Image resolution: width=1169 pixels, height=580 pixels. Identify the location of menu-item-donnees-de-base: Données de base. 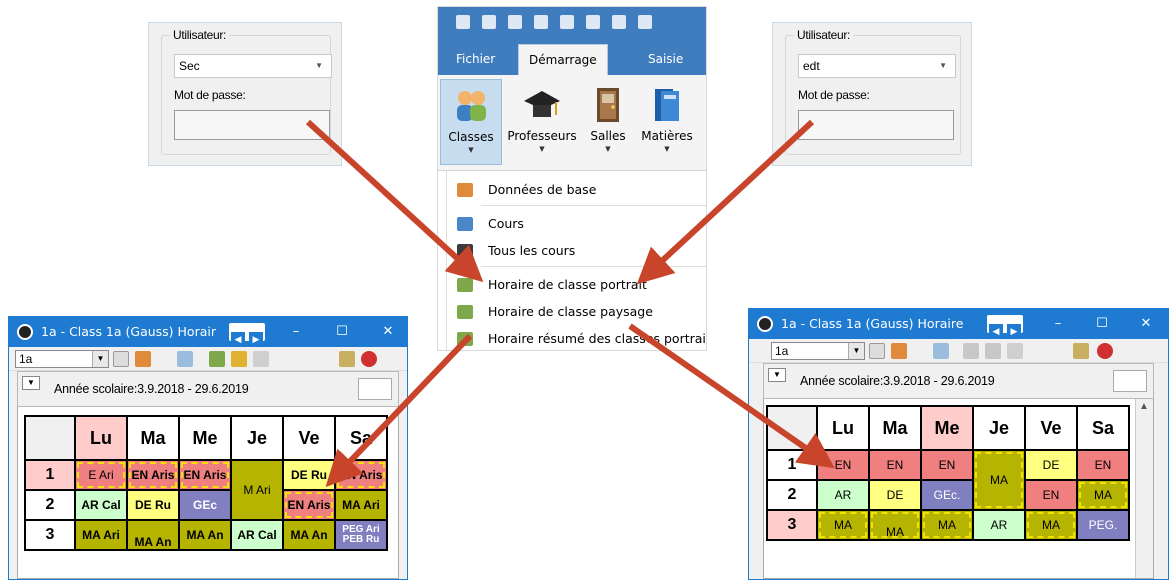
(576, 190).